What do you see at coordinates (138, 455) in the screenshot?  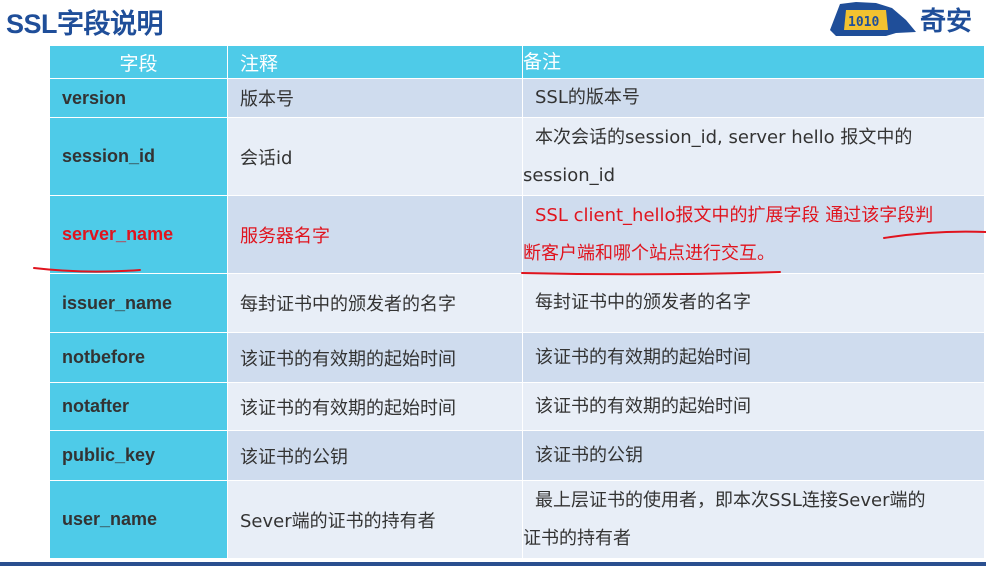 I see `field-cell: public_key` at bounding box center [138, 455].